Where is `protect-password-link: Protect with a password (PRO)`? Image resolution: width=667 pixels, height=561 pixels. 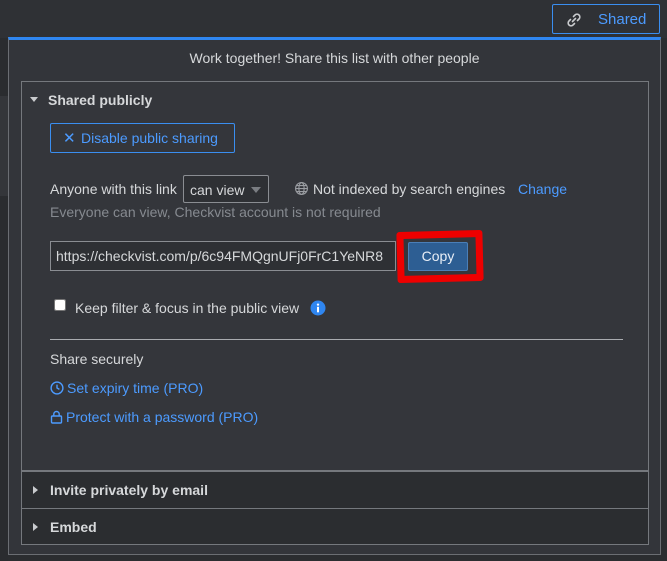 protect-password-link: Protect with a password (PRO) is located at coordinates (154, 417).